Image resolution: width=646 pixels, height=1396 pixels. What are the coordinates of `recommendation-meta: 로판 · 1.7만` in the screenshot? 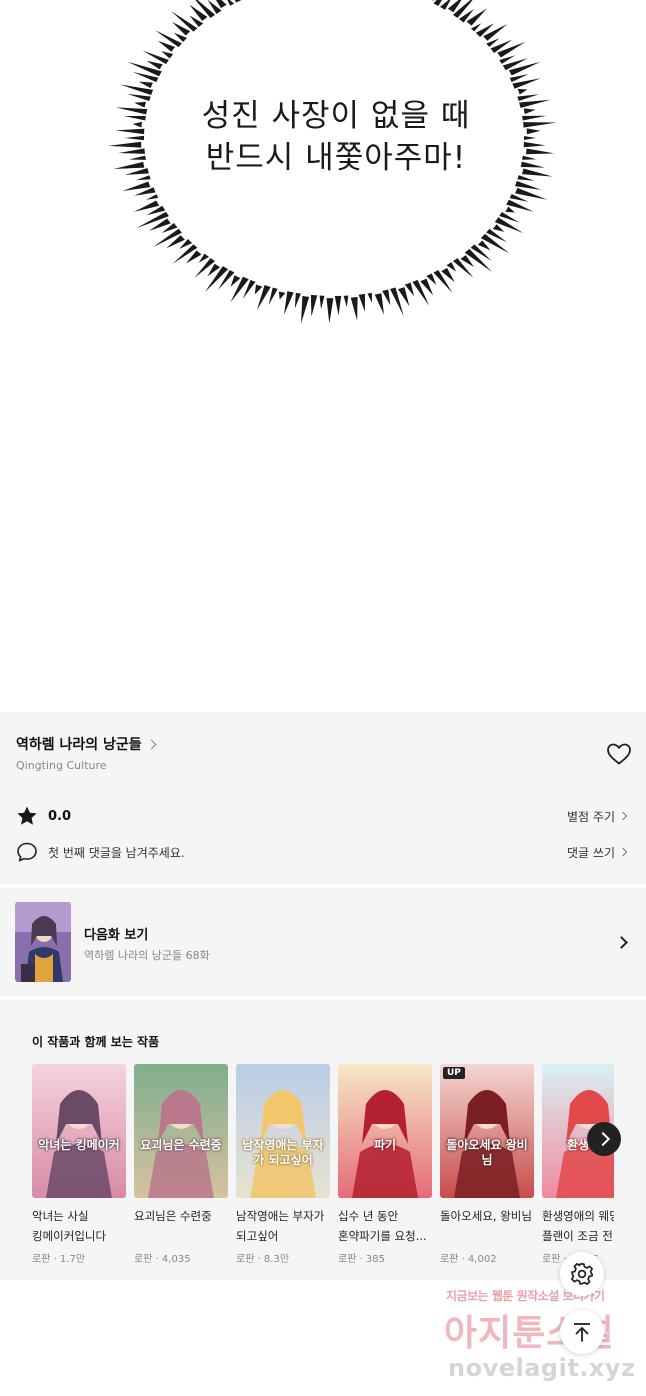 It's located at (59, 1259).